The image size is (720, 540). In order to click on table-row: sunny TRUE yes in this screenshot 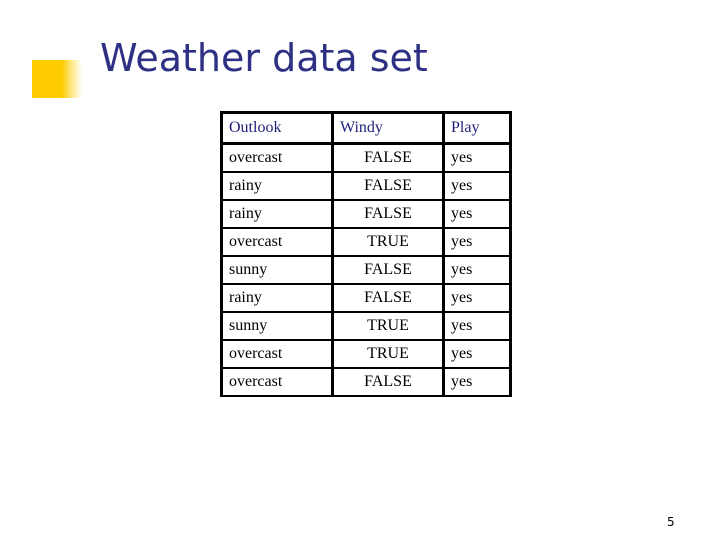, I will do `click(366, 326)`.